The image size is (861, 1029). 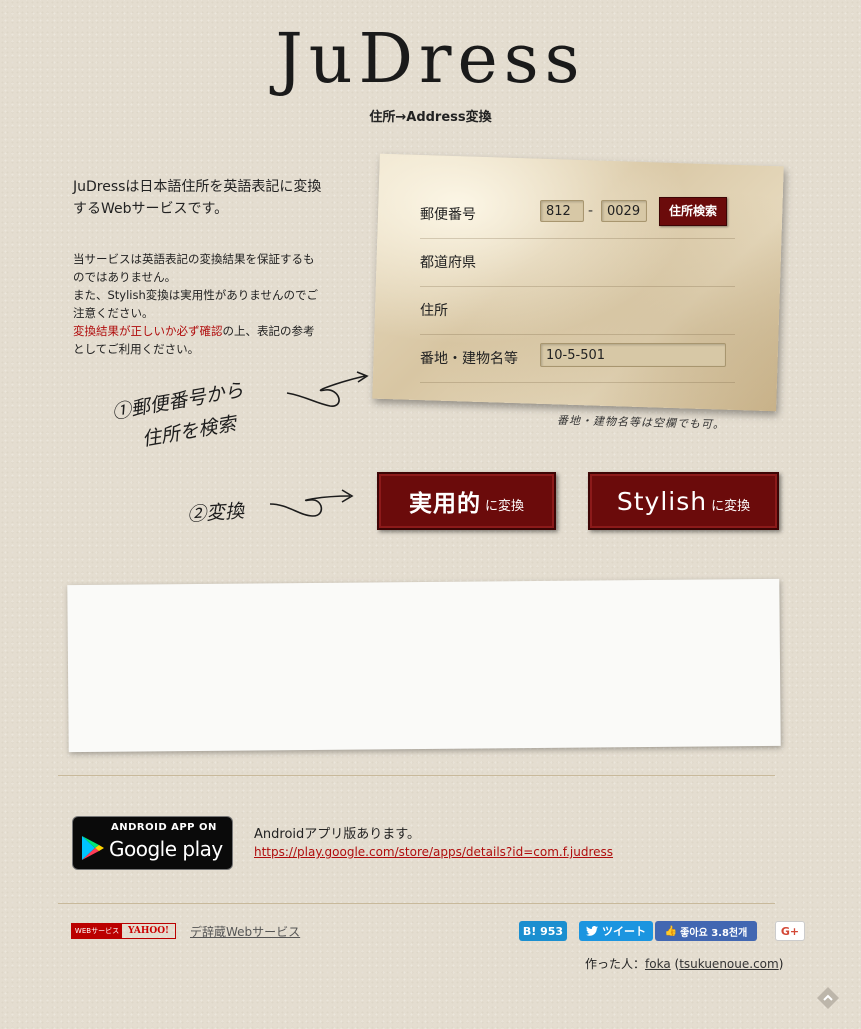 What do you see at coordinates (577, 262) in the screenshot?
I see `prefecture-row: 都道府県` at bounding box center [577, 262].